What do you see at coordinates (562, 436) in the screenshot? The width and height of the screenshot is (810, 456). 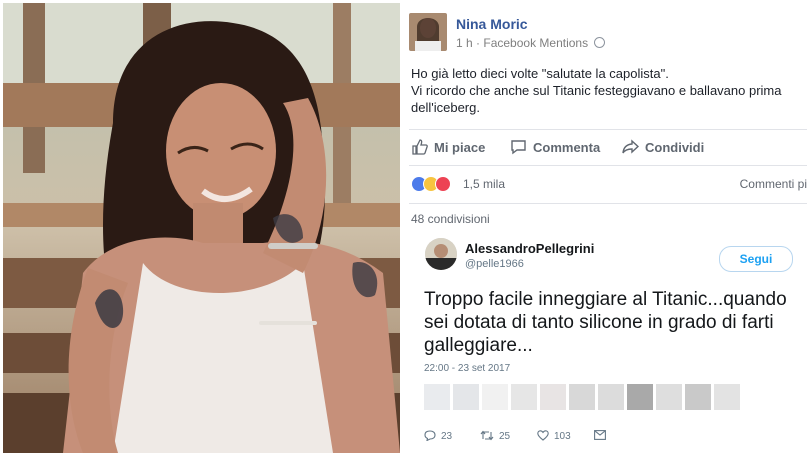 I see `like-count: 103` at bounding box center [562, 436].